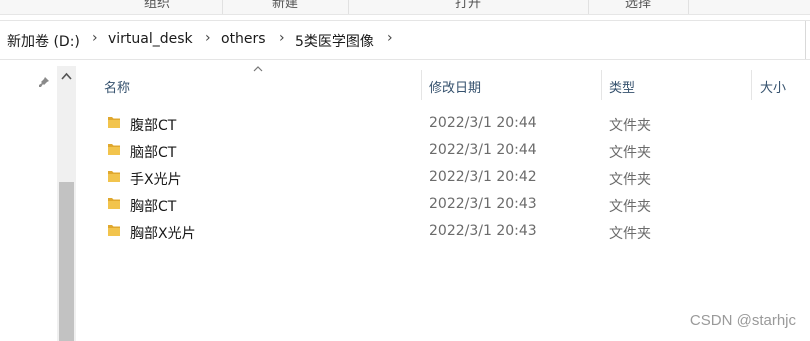 The image size is (810, 341). I want to click on breadcrumb-current-folder: 5类医学图像, so click(334, 41).